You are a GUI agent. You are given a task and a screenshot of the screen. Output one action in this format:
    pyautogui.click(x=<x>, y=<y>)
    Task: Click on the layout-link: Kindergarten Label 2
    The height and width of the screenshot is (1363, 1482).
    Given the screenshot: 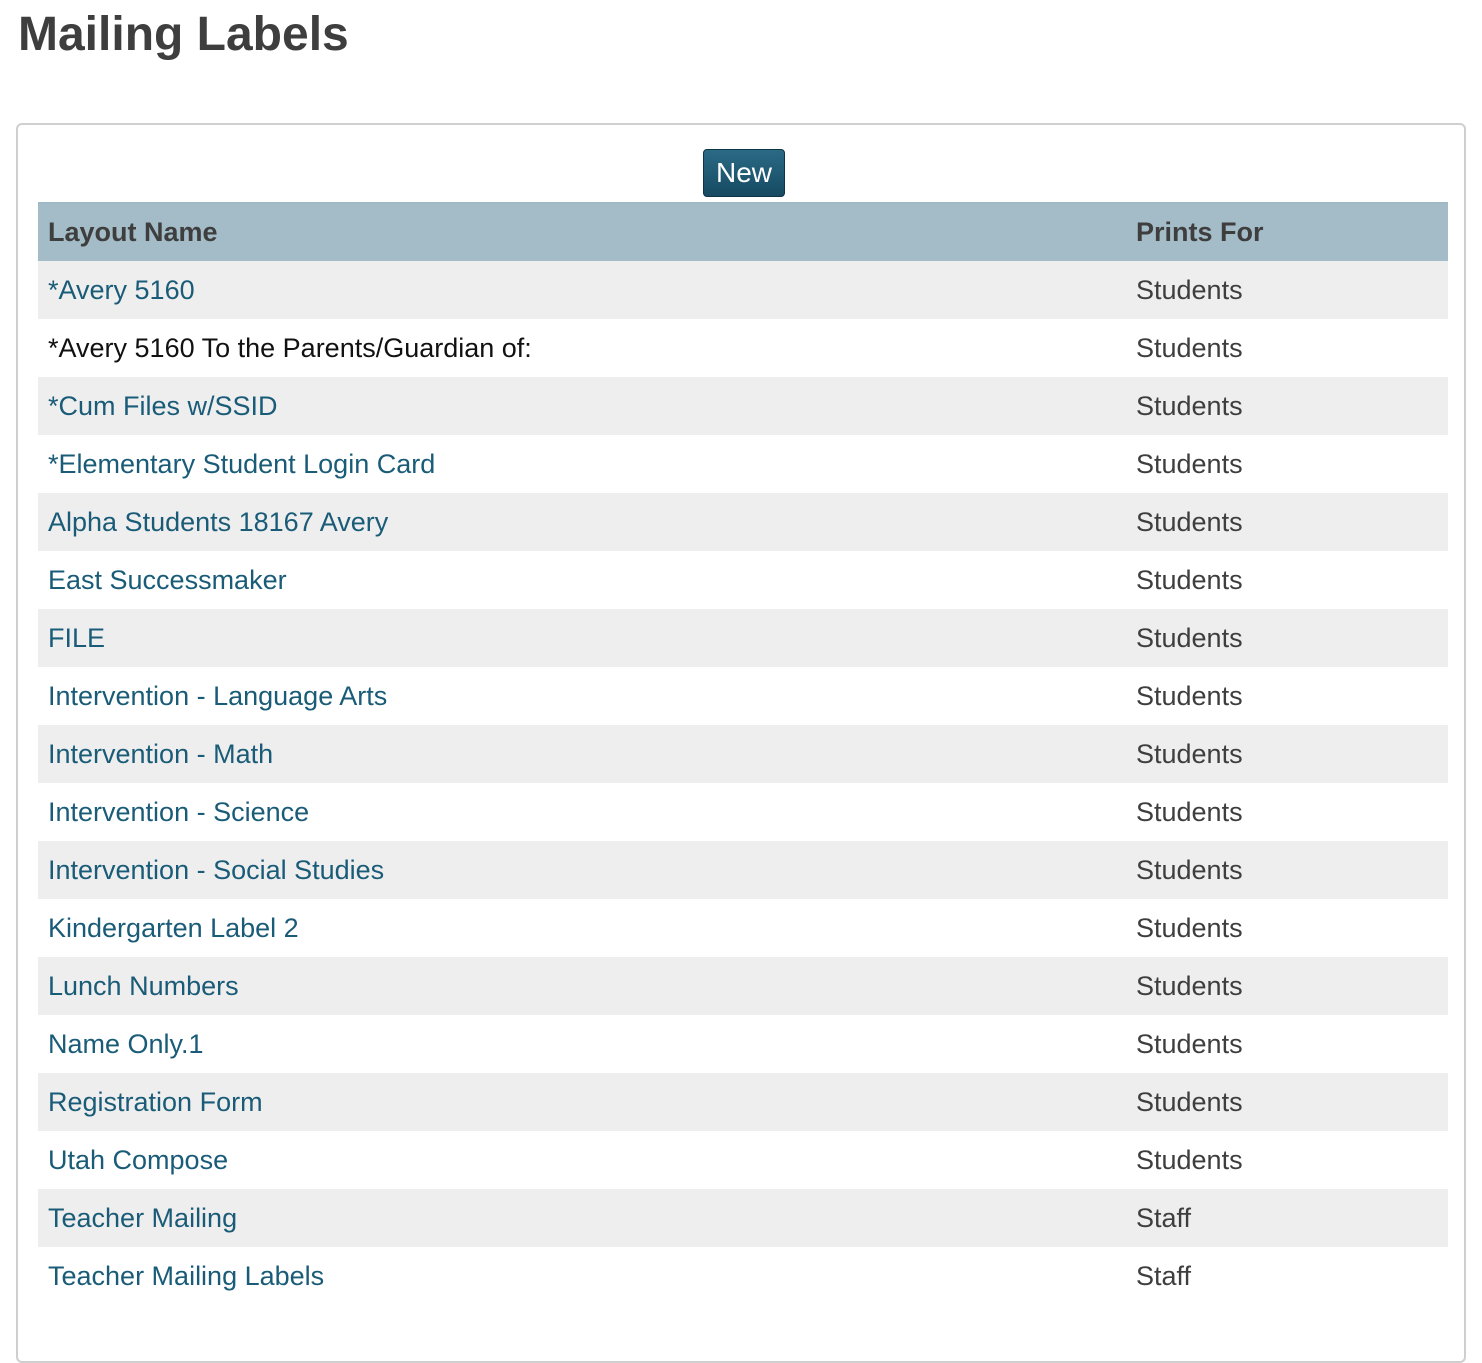 What is the action you would take?
    pyautogui.click(x=173, y=928)
    